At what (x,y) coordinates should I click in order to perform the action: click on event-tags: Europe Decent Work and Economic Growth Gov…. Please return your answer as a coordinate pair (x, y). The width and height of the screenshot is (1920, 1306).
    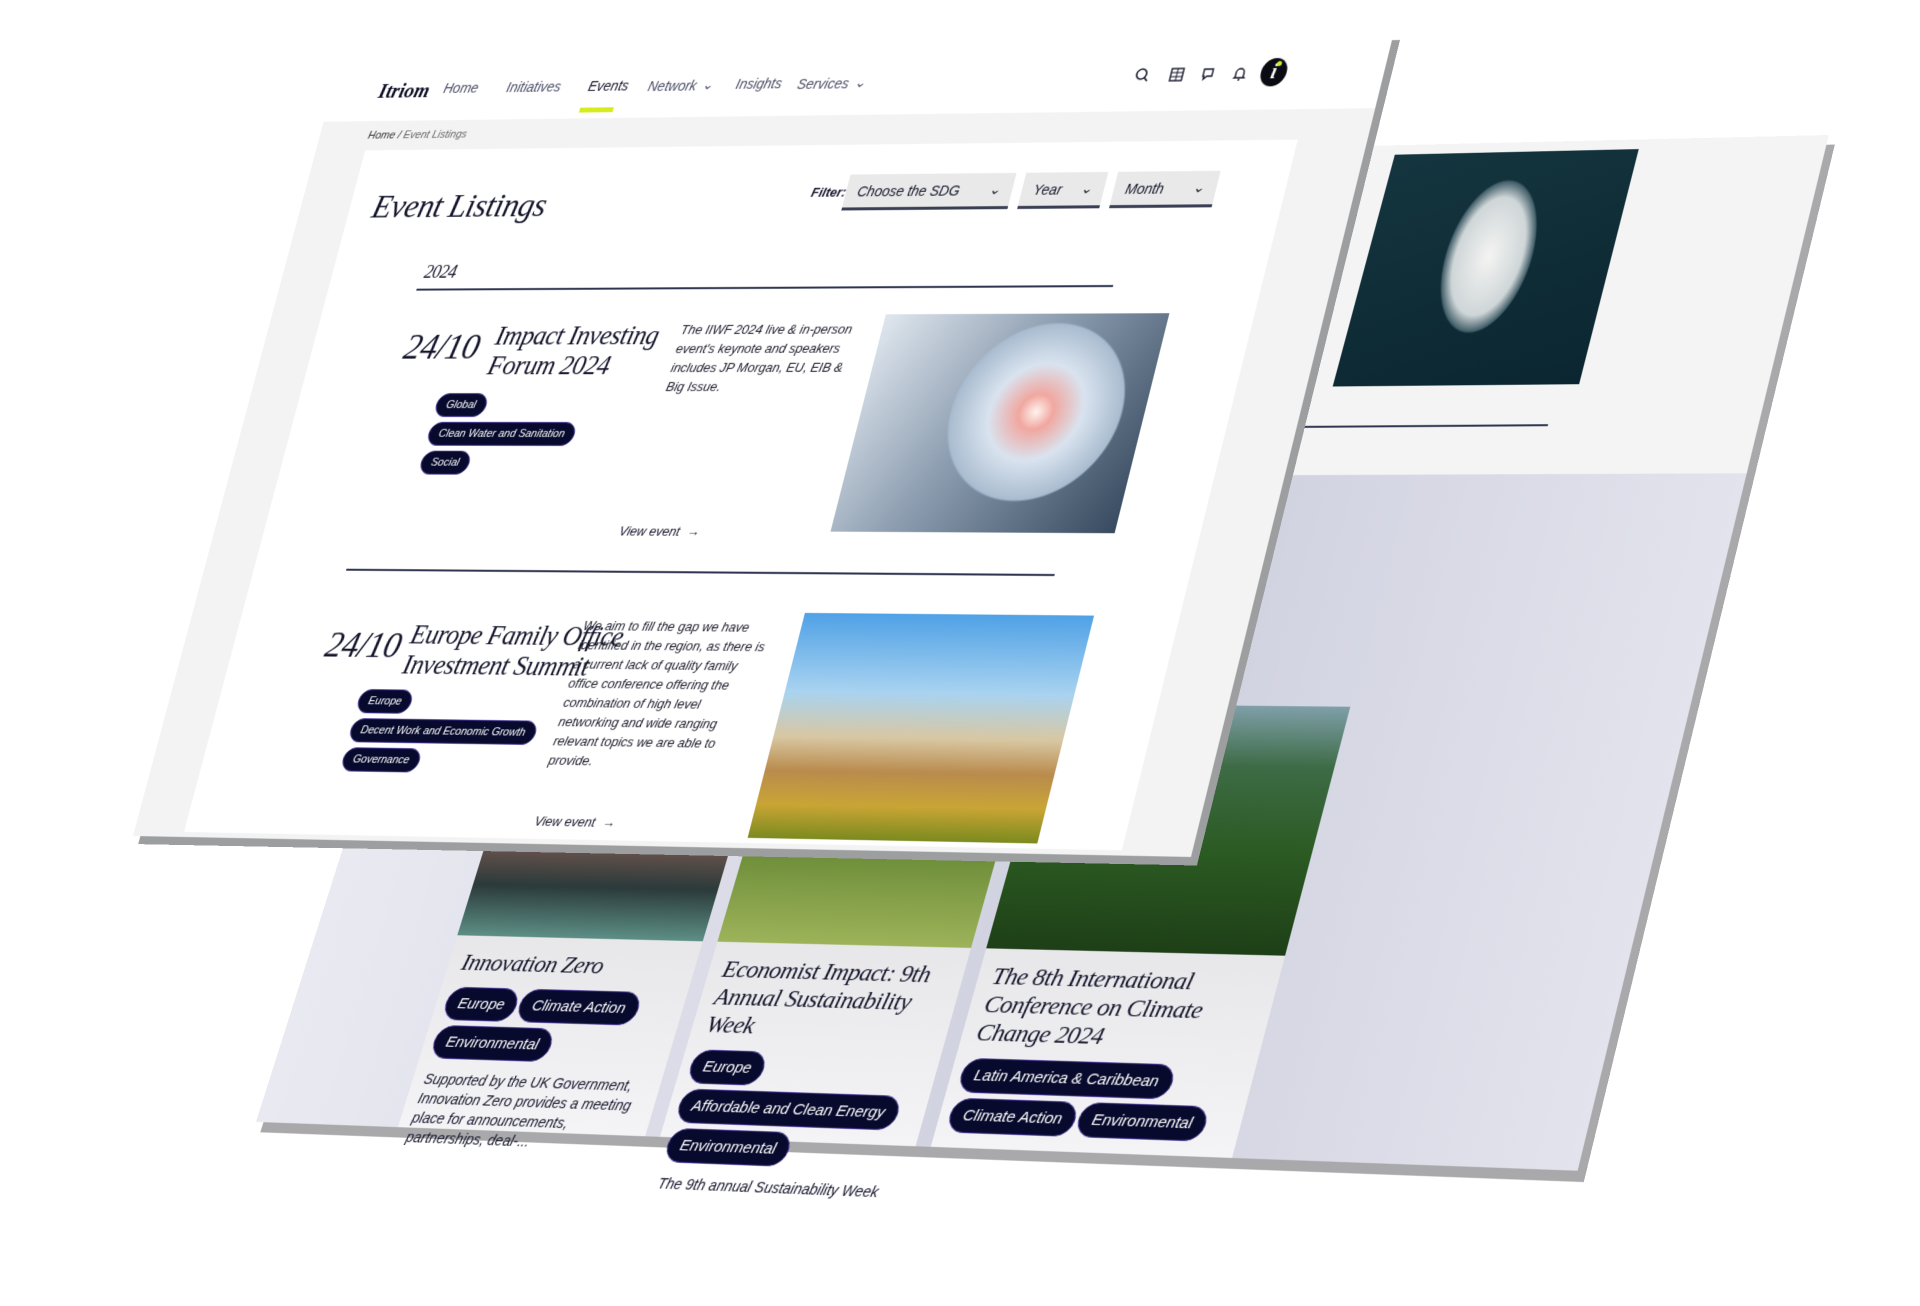
    Looking at the image, I should click on (443, 733).